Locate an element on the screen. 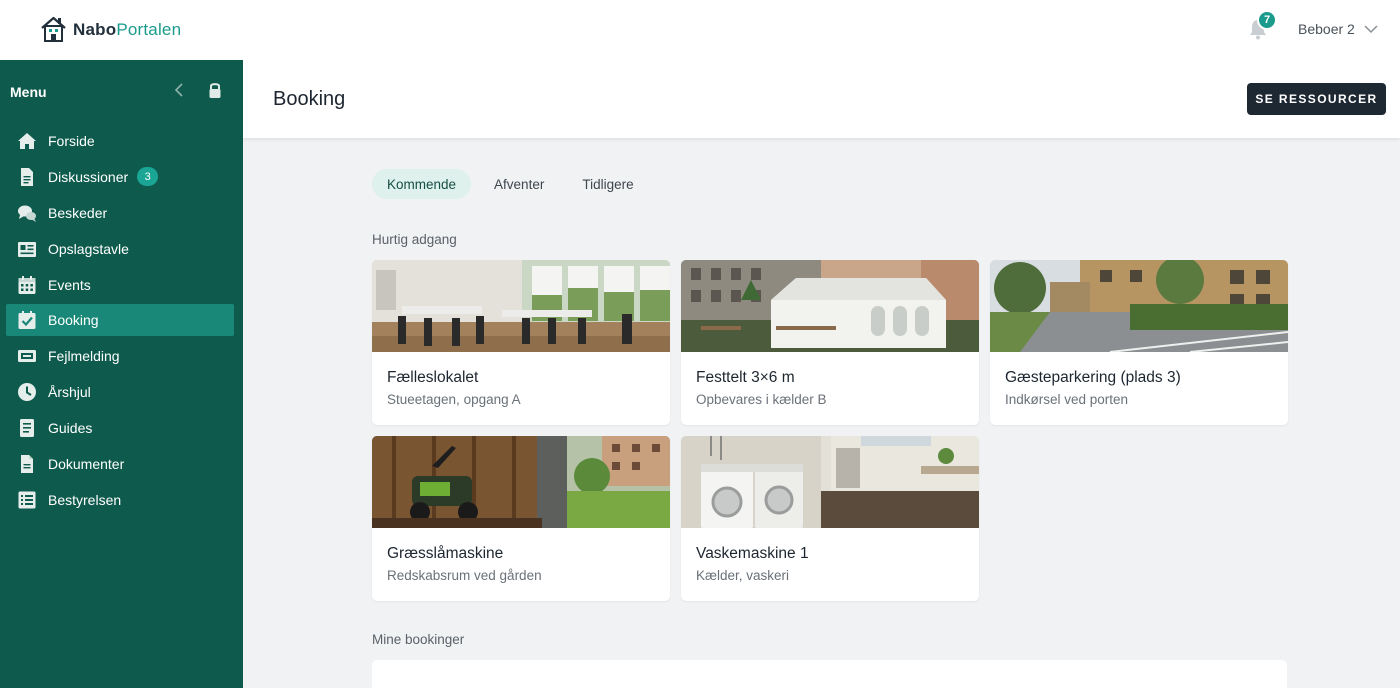 The width and height of the screenshot is (1400, 688). file-icon is located at coordinates (27, 464).